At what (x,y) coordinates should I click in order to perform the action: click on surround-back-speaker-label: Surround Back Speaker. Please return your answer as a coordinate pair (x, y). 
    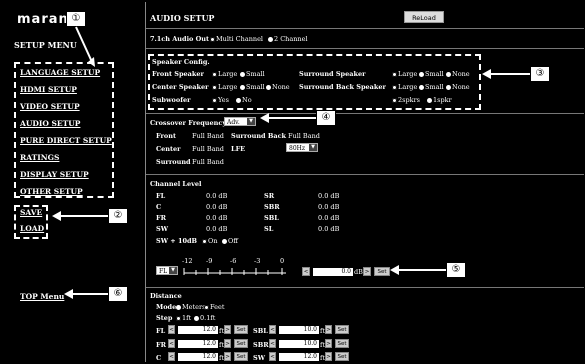
    Looking at the image, I should click on (342, 87).